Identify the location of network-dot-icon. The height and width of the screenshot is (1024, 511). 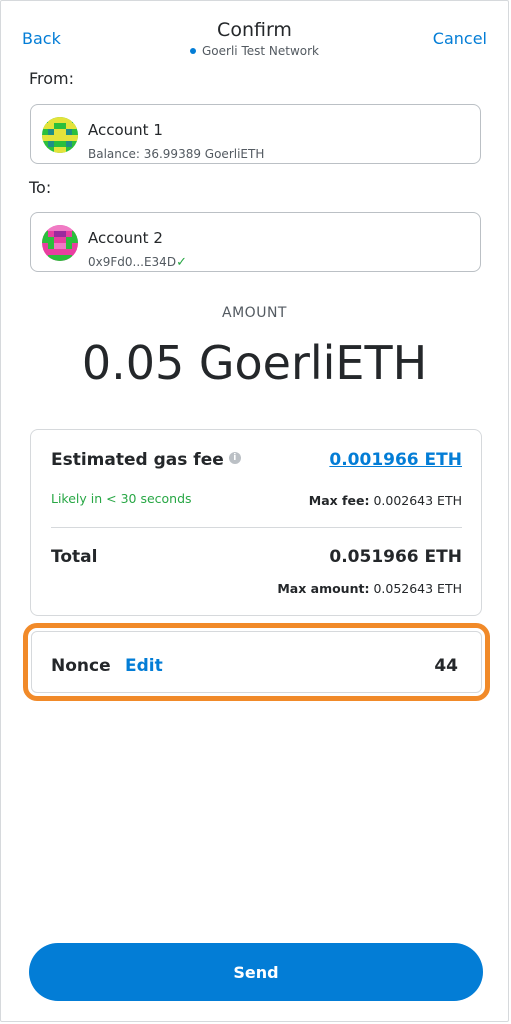
(193, 50).